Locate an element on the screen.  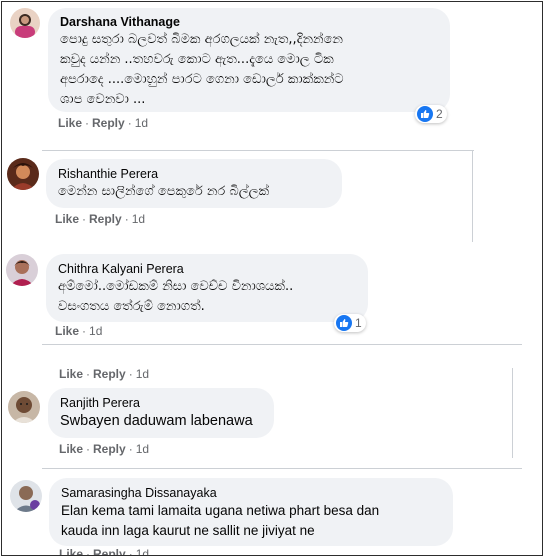
commenter-name: Chithra Kalyani Perera is located at coordinates (207, 269).